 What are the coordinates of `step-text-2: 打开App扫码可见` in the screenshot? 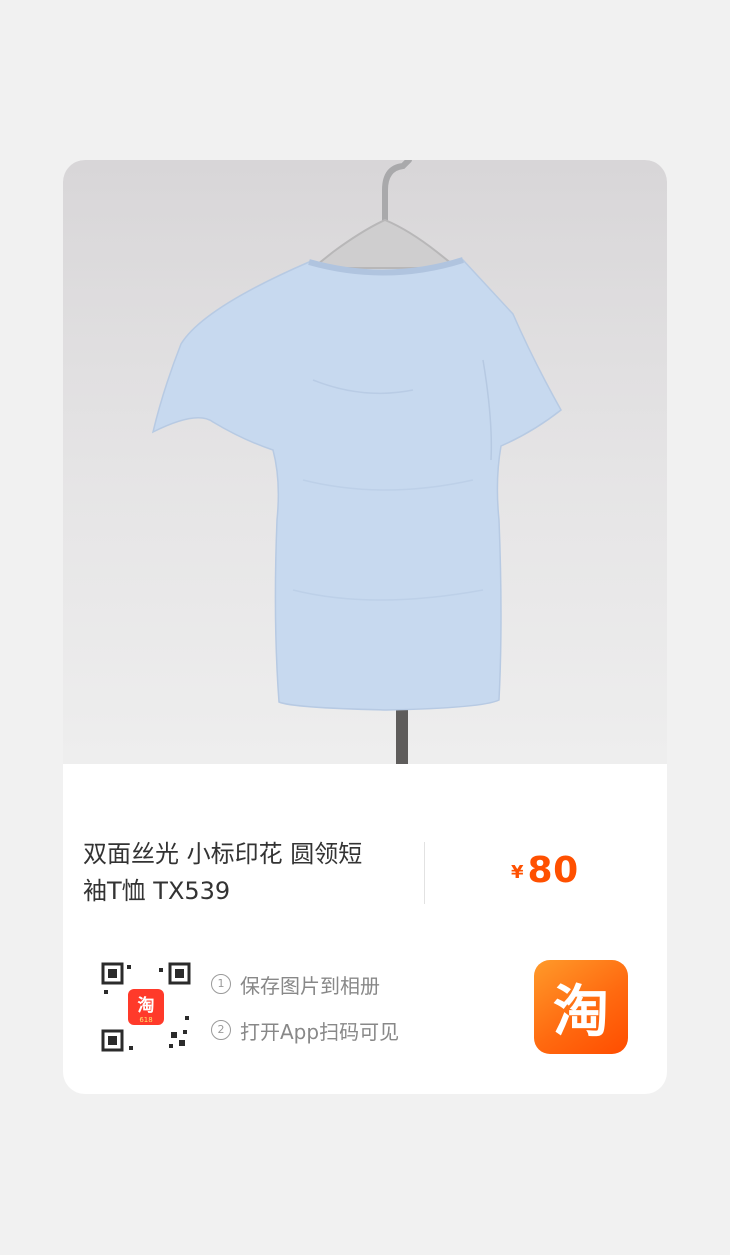 It's located at (320, 1031).